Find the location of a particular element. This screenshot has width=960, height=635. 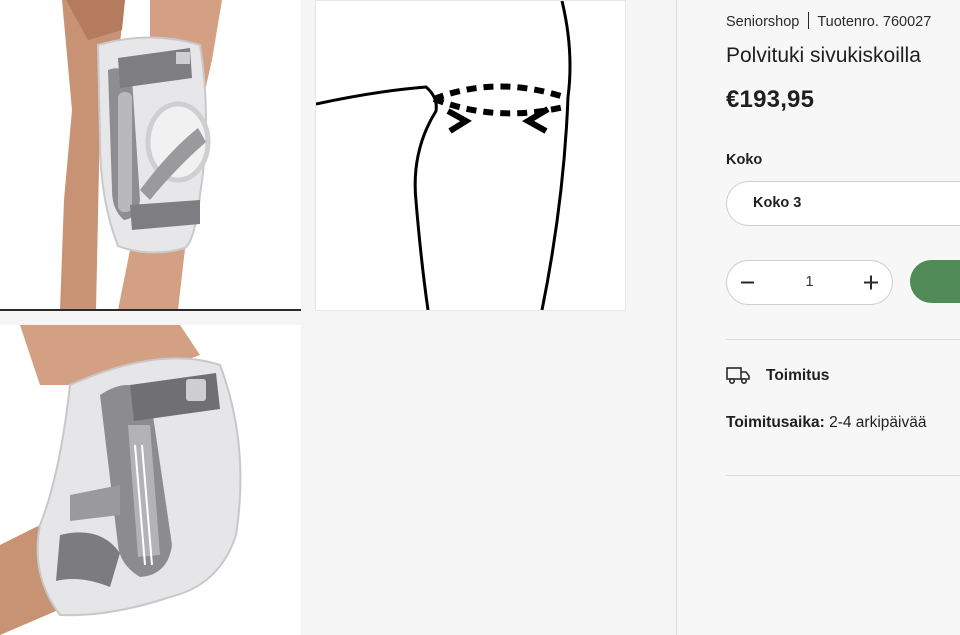

delivery-time-value: 2-4 arkipäivää is located at coordinates (878, 422).